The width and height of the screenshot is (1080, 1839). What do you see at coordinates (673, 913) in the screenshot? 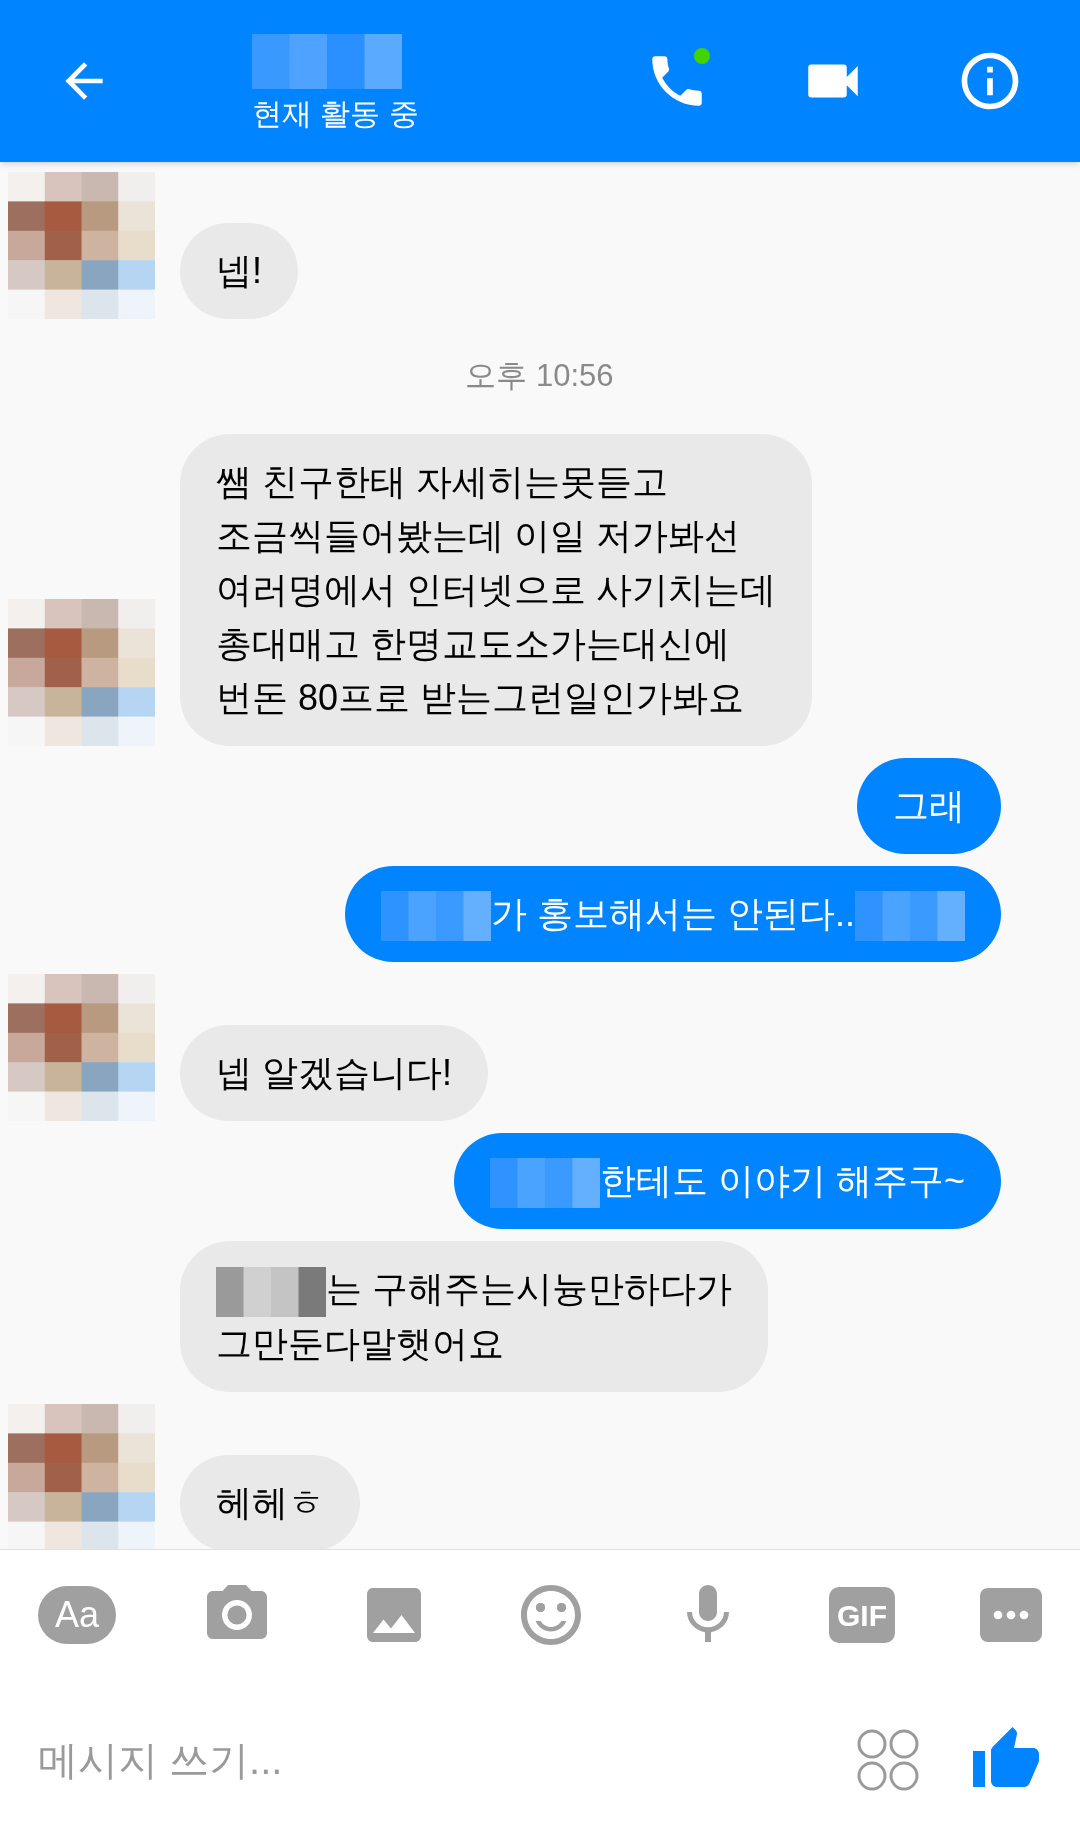
I see `message-text: 가 홍보해서는 안된다..` at bounding box center [673, 913].